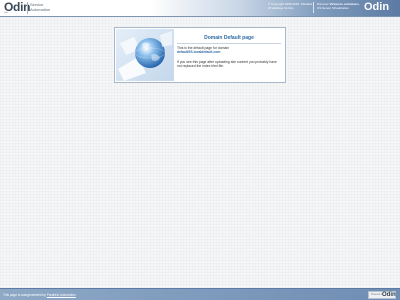 The image size is (400, 300). What do you see at coordinates (6, 13) in the screenshot?
I see `logo-subtitle: Odin` at bounding box center [6, 13].